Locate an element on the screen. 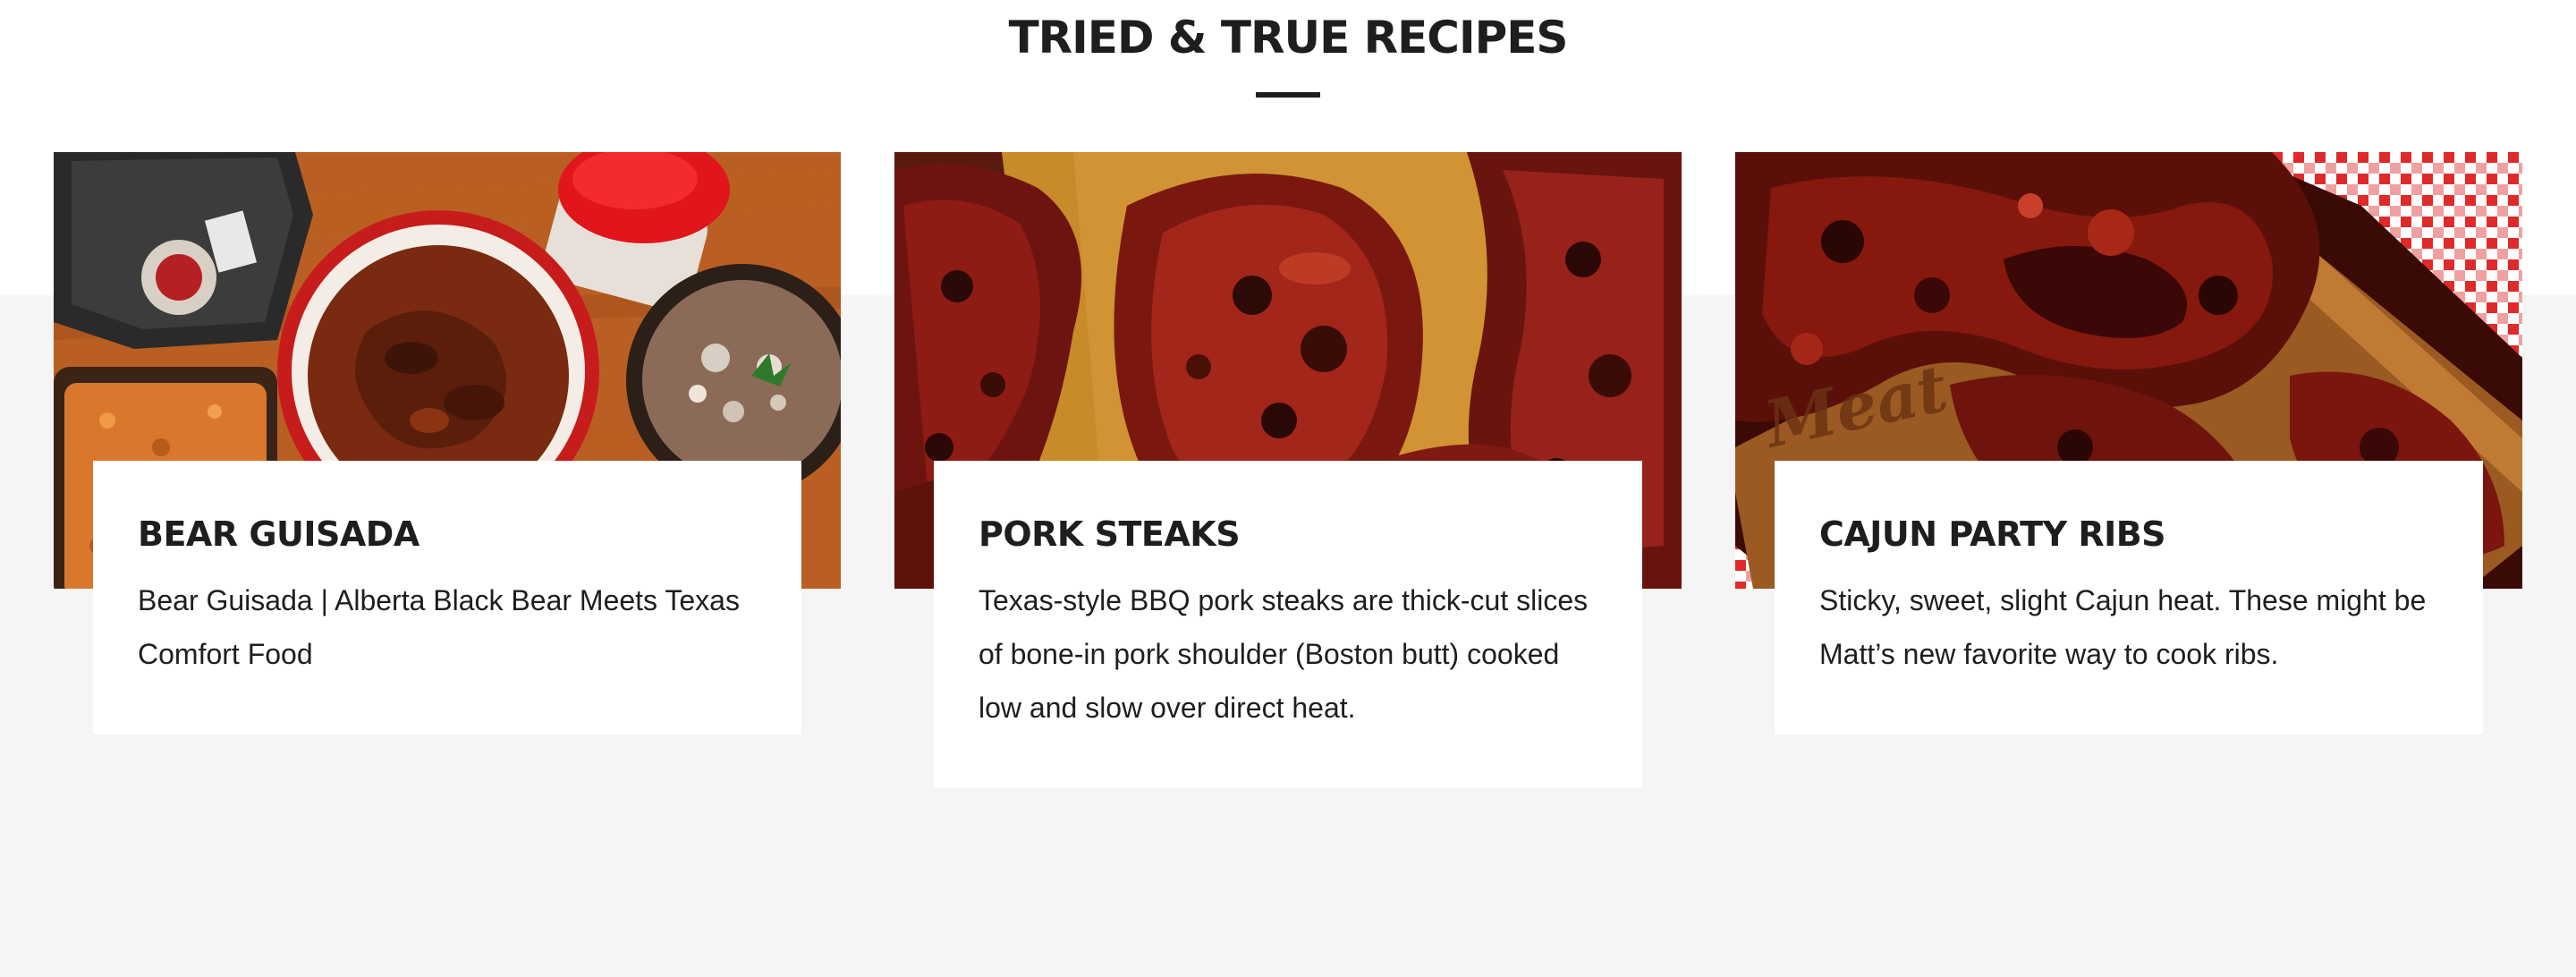 The height and width of the screenshot is (977, 2576). title-divider is located at coordinates (1288, 95).